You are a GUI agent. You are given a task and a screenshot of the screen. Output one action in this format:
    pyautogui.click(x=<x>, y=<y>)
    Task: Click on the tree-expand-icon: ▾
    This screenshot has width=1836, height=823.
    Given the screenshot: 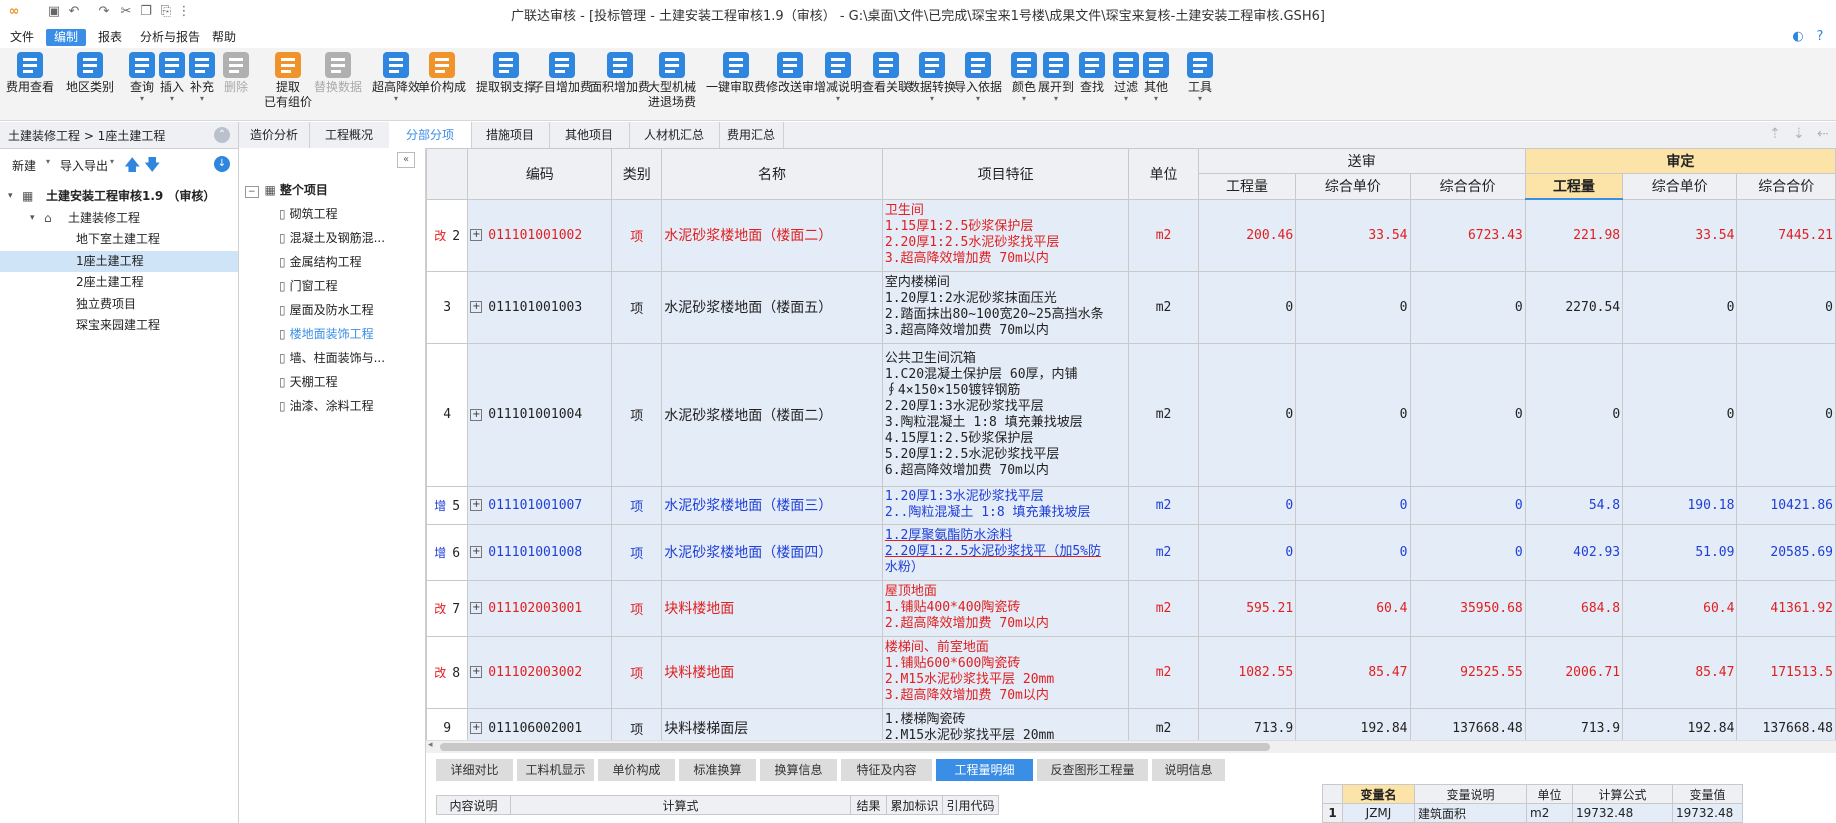 What is the action you would take?
    pyautogui.click(x=32, y=218)
    